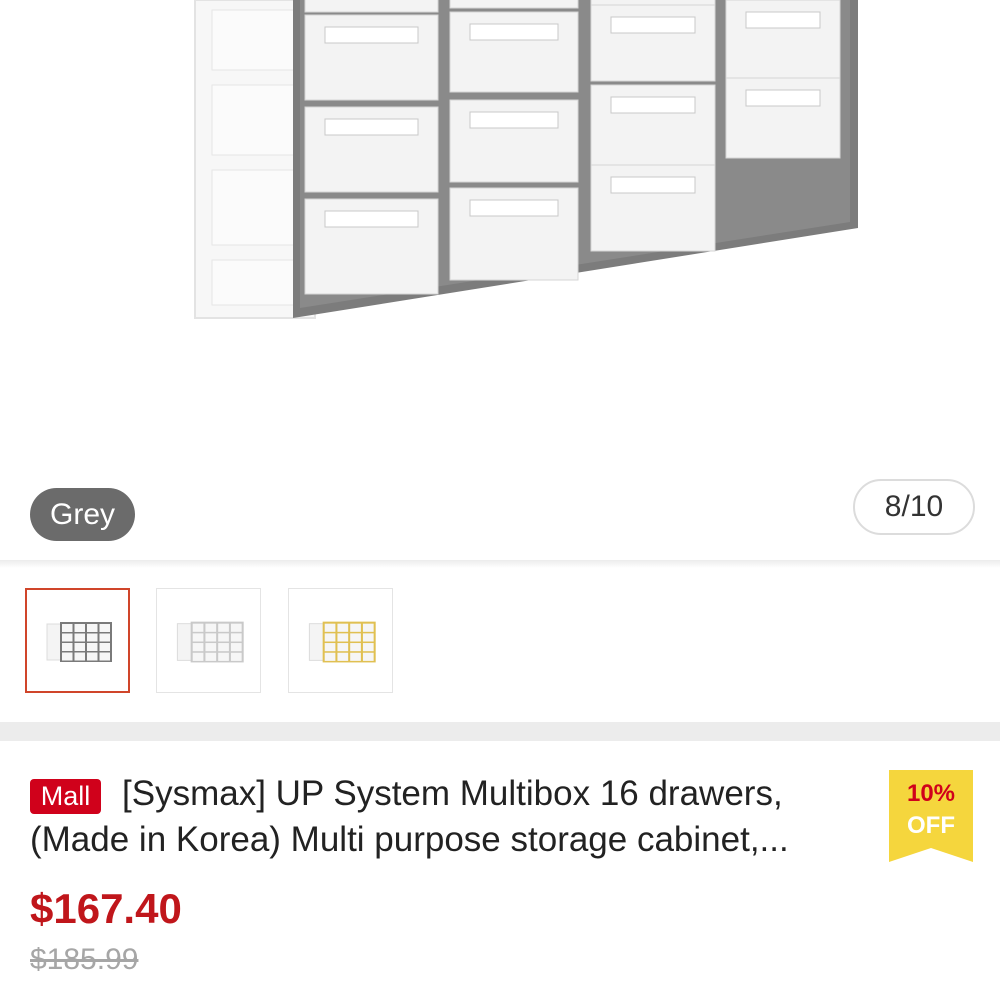 This screenshot has height=996, width=1000. I want to click on section-divider, so click(500, 731).